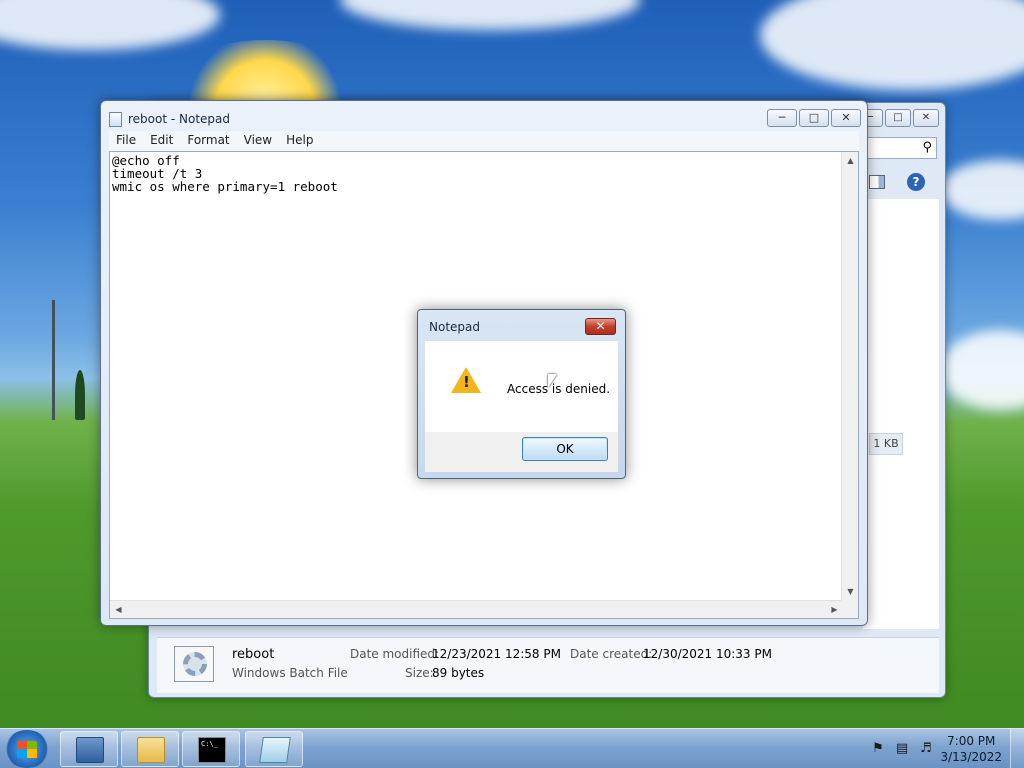  I want to click on file-list, so click(901, 414).